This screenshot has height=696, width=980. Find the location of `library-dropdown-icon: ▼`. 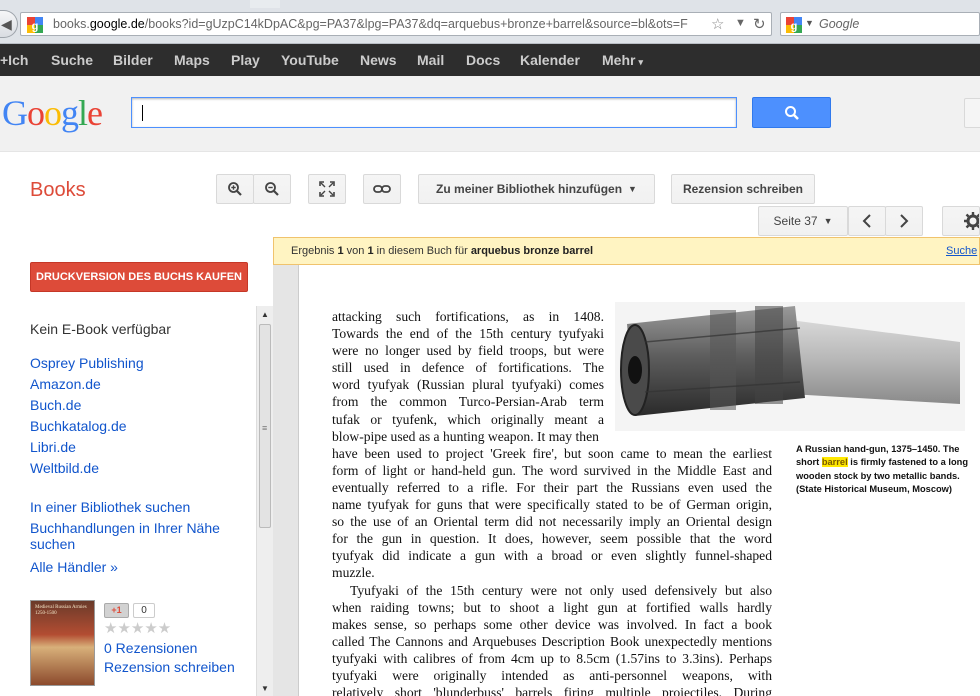

library-dropdown-icon: ▼ is located at coordinates (632, 189).